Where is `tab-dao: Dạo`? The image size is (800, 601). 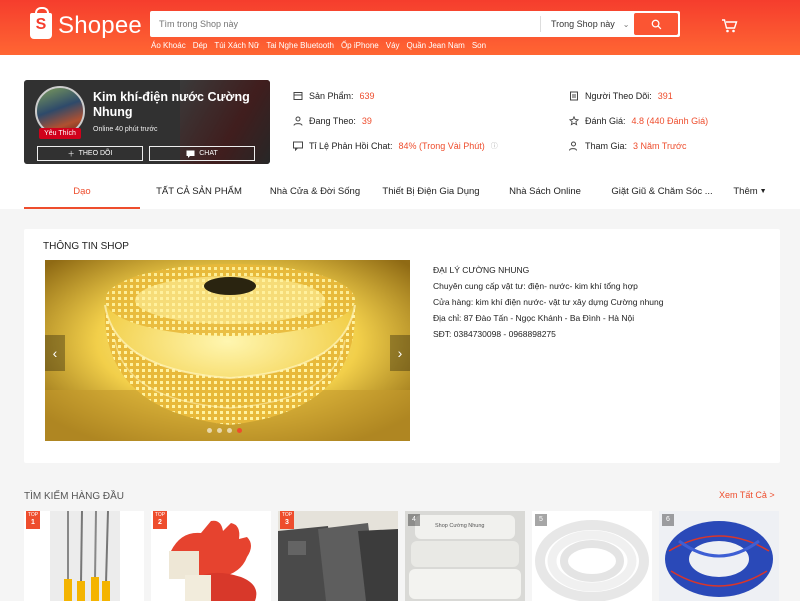
tab-dao: Dạo is located at coordinates (82, 194).